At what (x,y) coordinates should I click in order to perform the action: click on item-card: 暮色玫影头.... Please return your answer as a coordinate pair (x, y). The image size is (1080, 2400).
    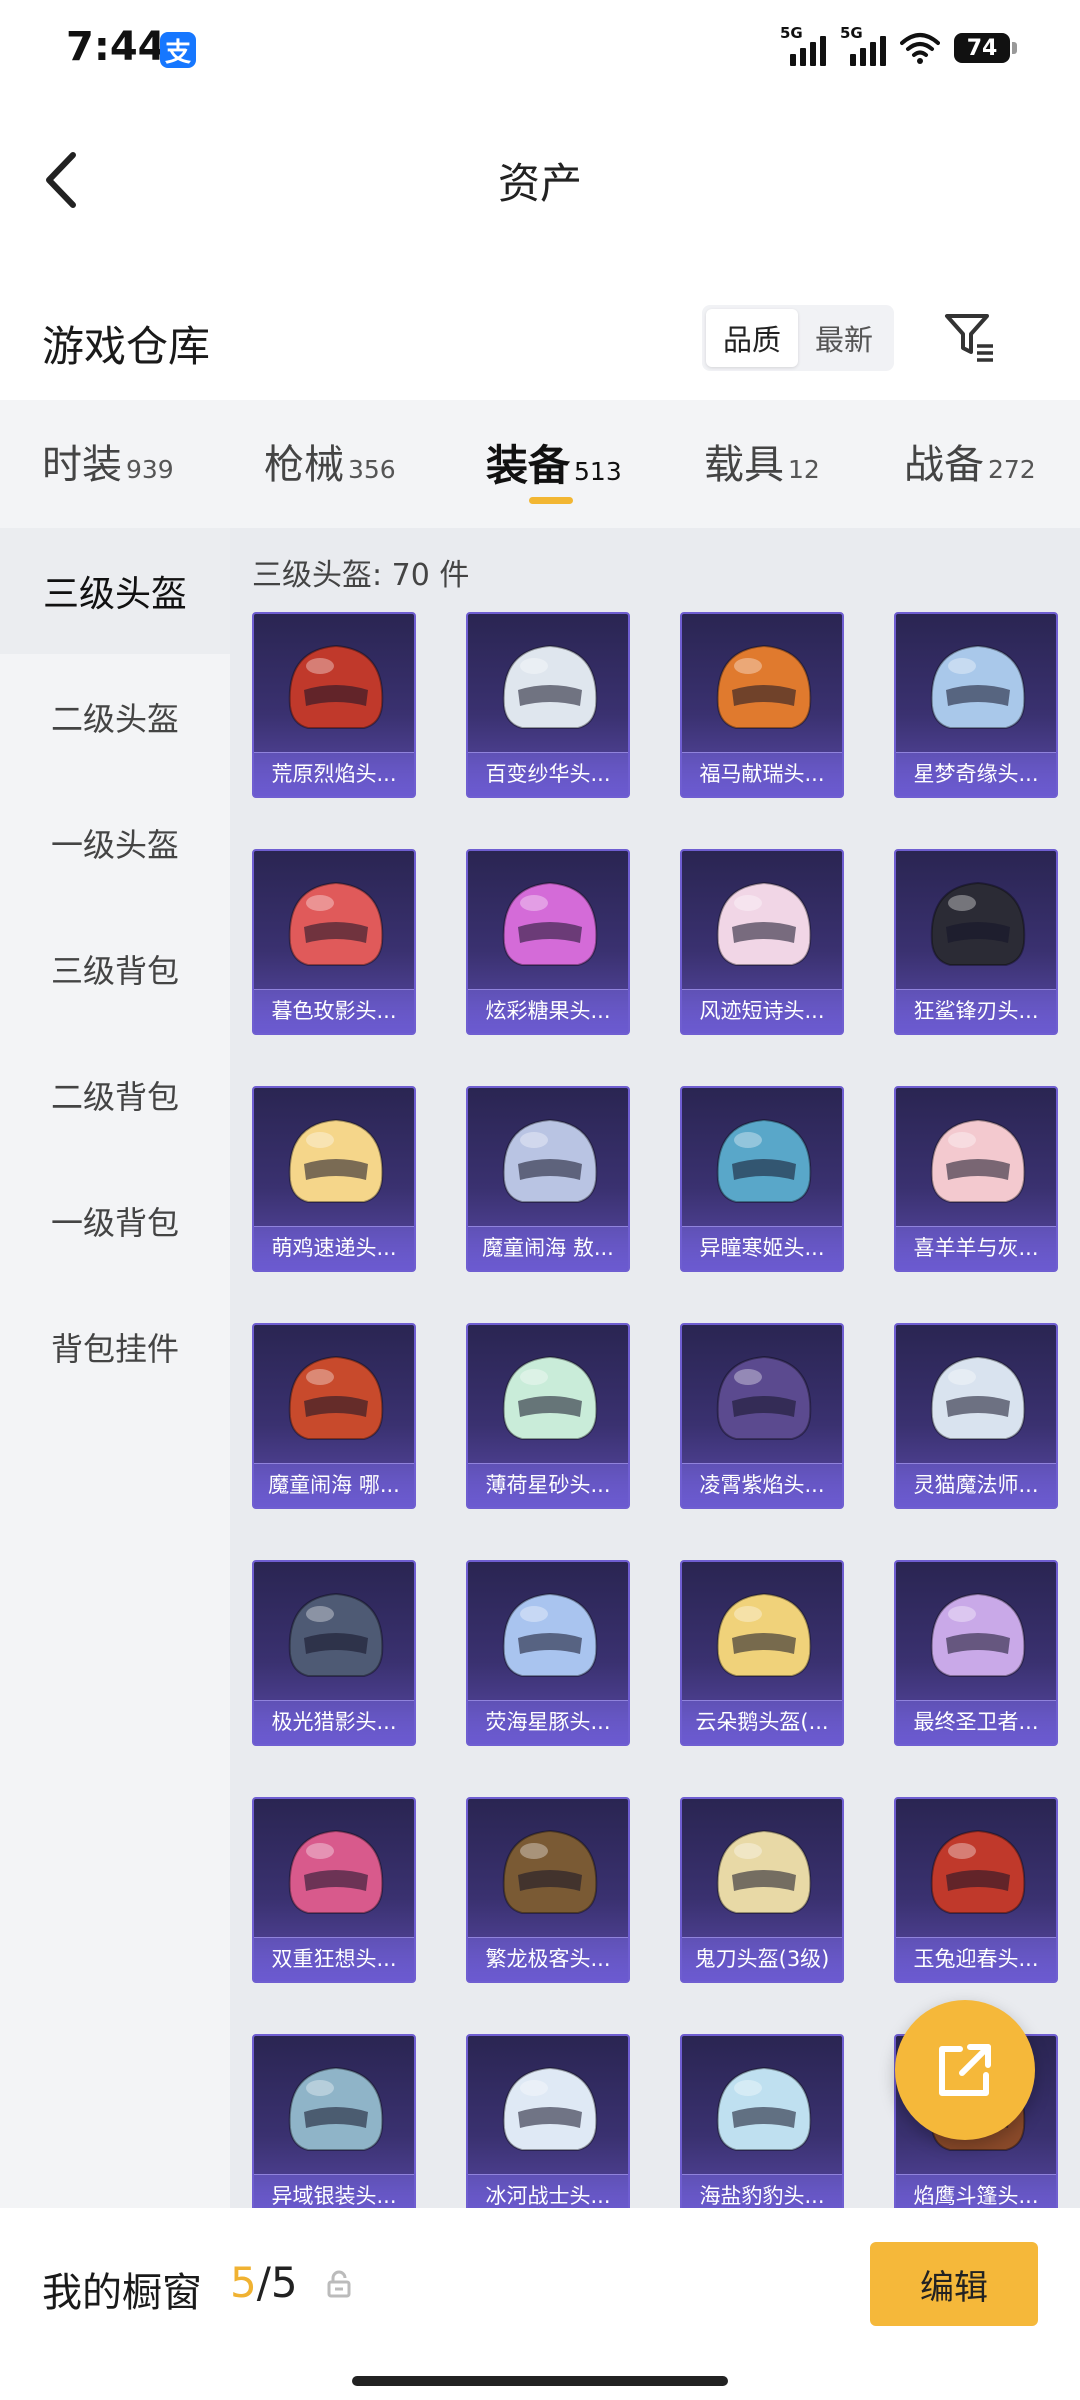
    Looking at the image, I should click on (334, 942).